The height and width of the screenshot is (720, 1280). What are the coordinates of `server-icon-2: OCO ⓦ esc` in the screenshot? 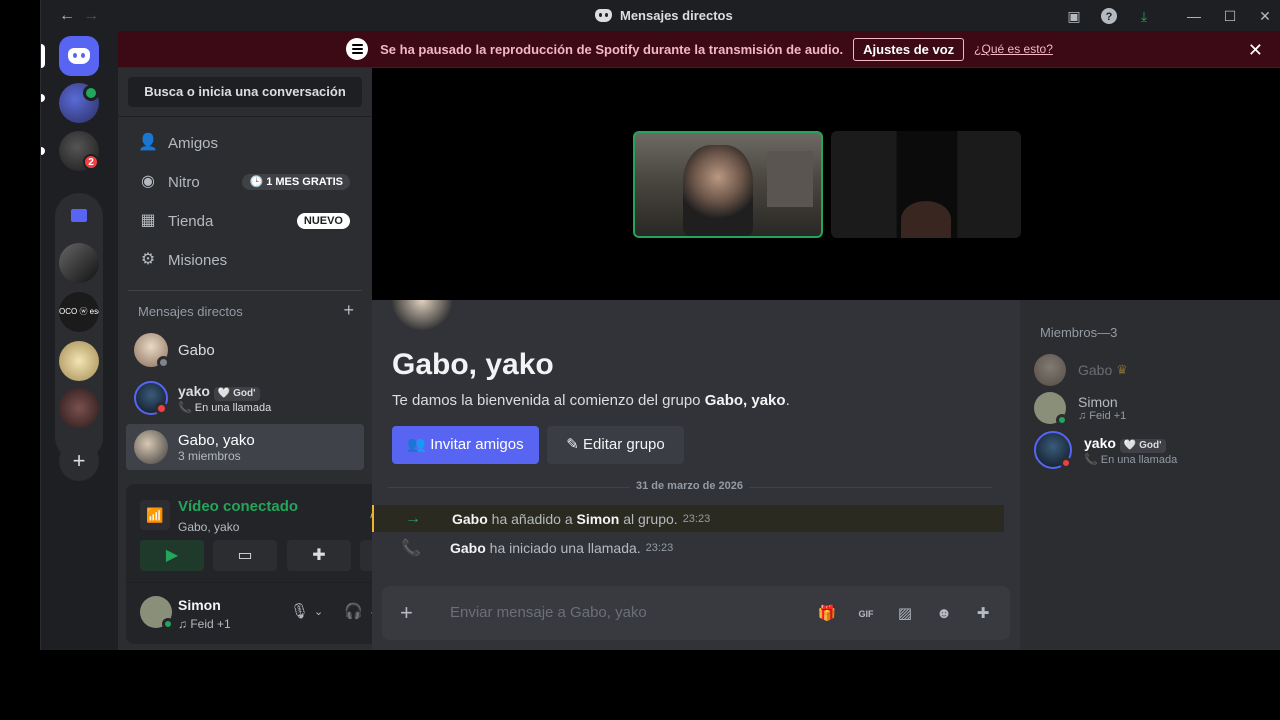 It's located at (79, 312).